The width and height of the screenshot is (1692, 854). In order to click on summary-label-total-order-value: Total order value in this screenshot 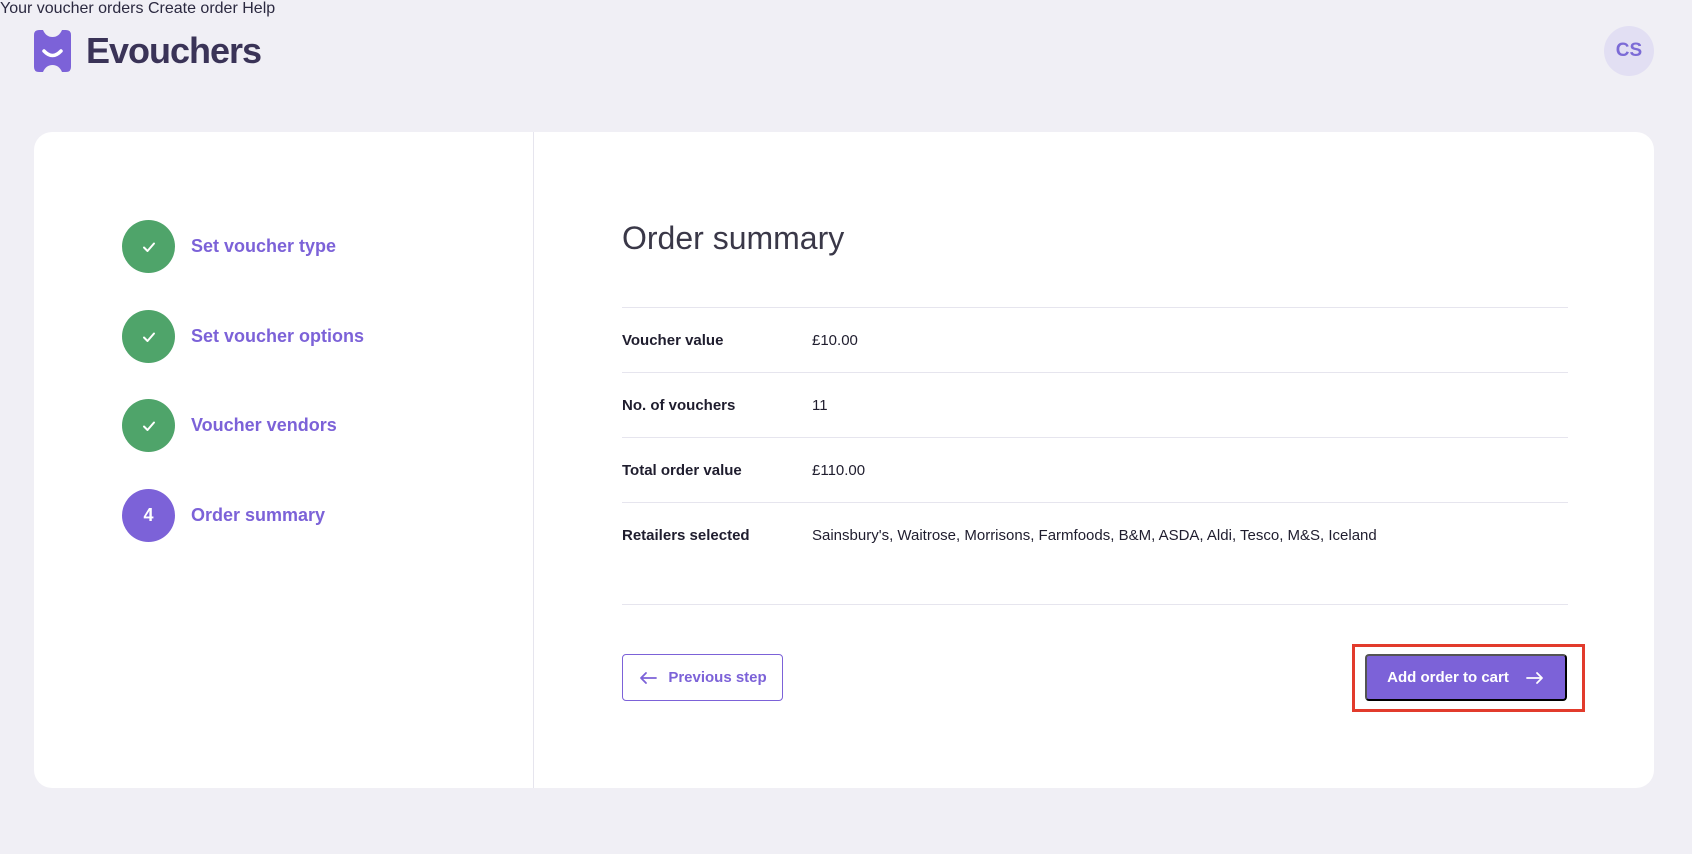, I will do `click(682, 470)`.